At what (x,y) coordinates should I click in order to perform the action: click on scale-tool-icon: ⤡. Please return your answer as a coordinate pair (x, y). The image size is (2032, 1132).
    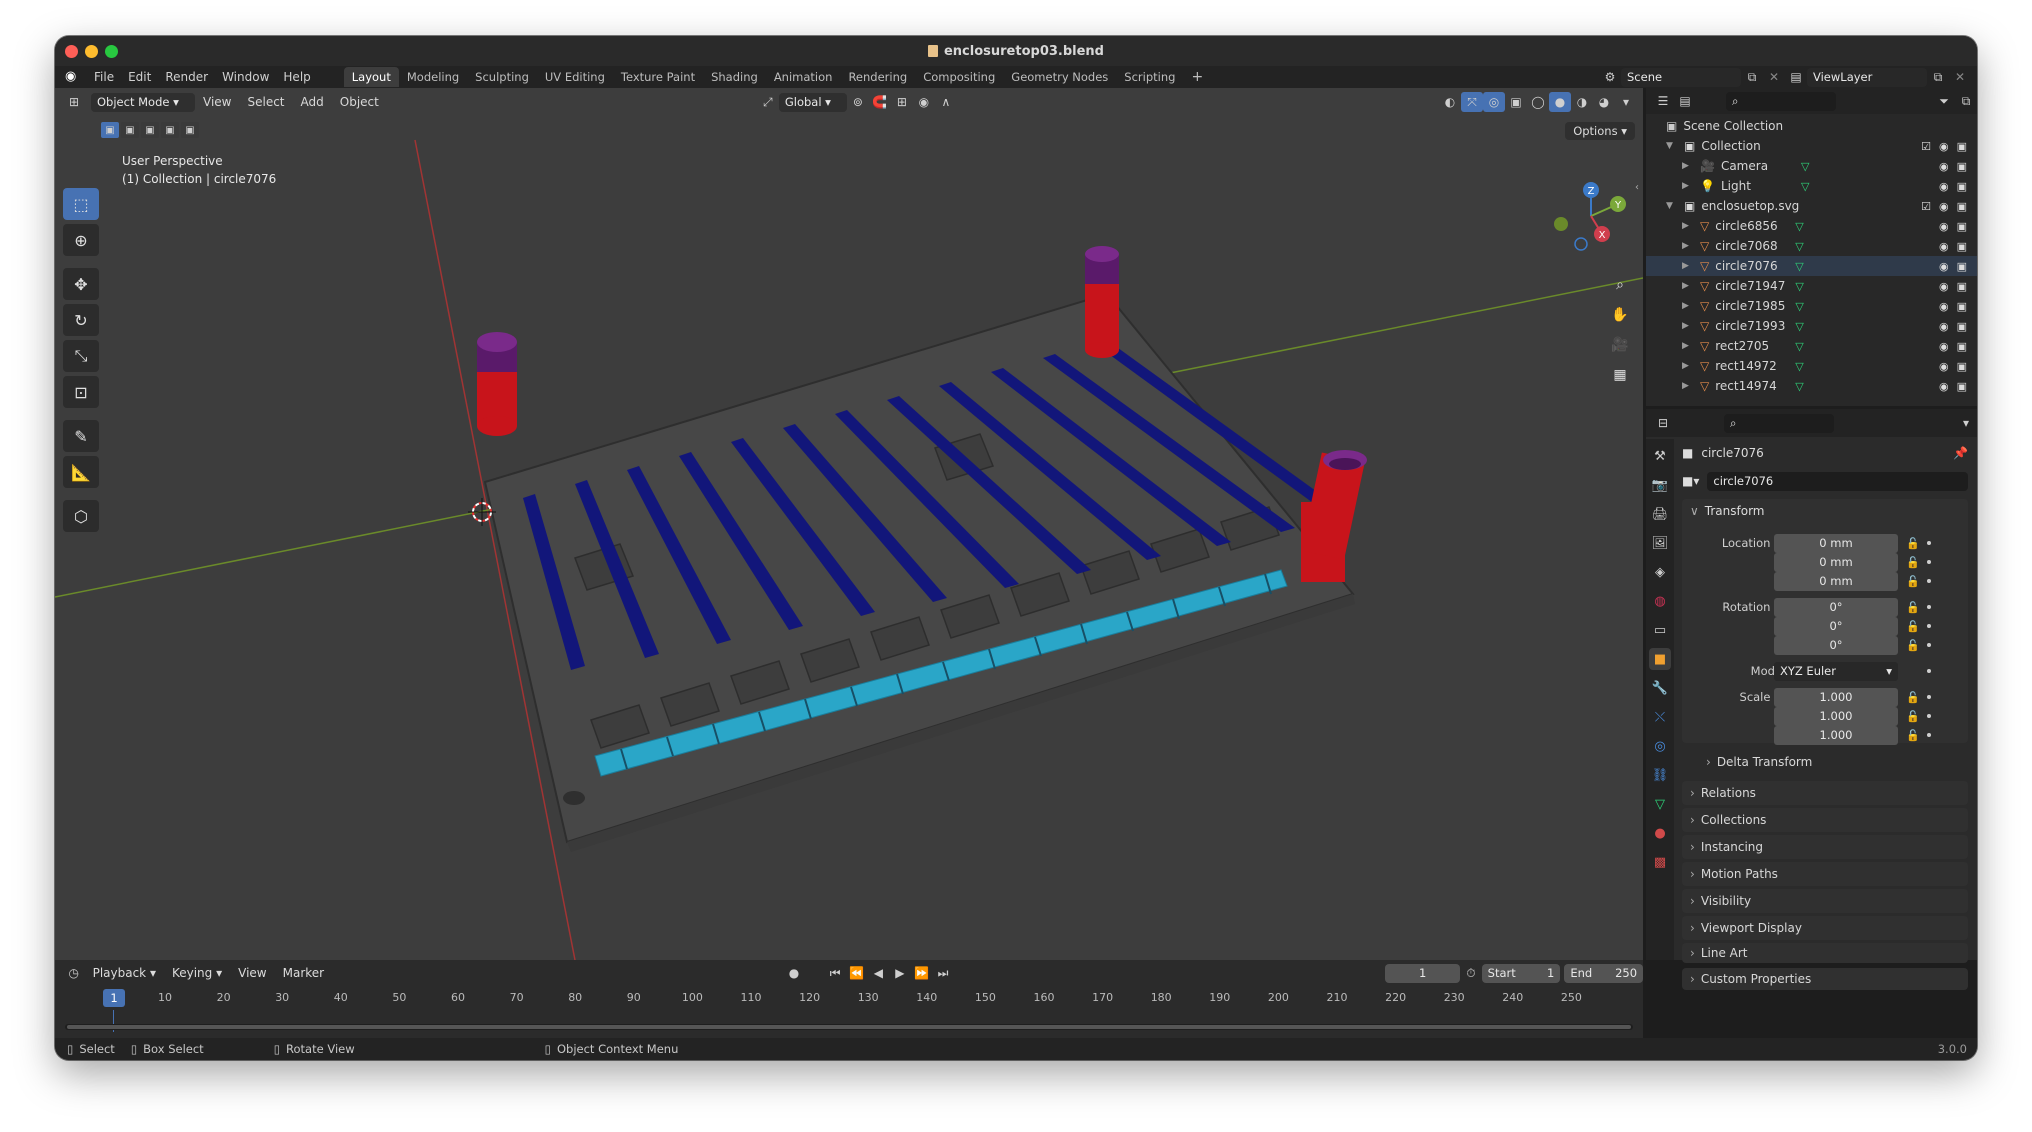
    Looking at the image, I should click on (81, 356).